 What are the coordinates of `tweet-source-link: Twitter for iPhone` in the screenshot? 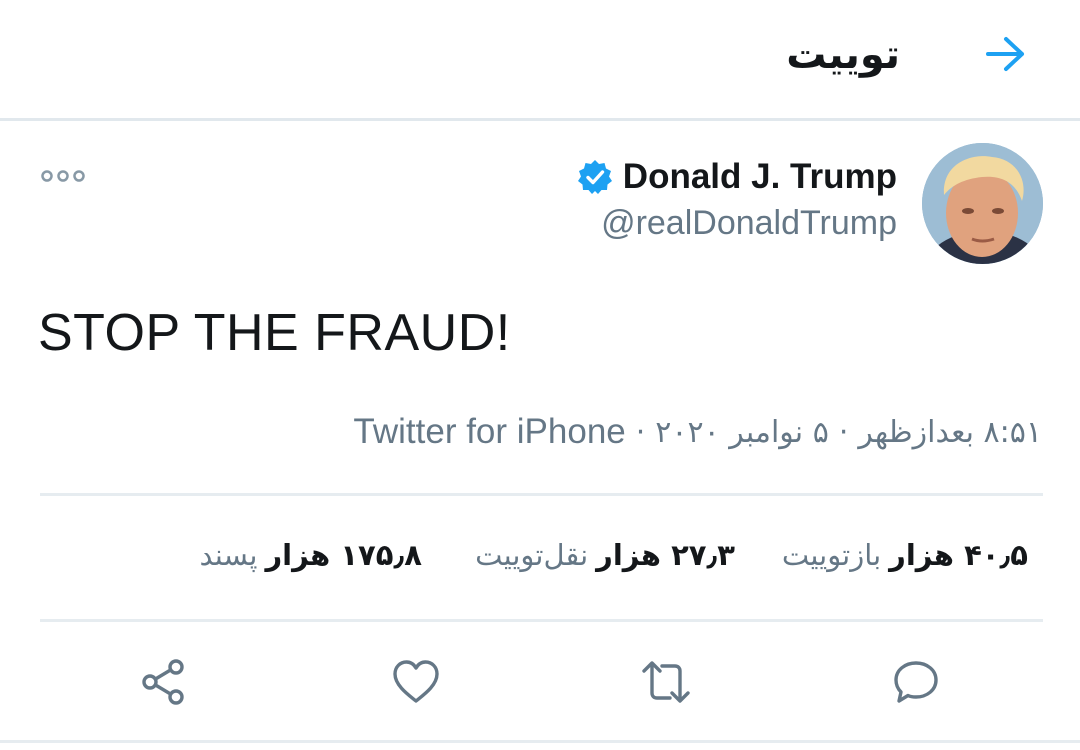 It's located at (489, 432).